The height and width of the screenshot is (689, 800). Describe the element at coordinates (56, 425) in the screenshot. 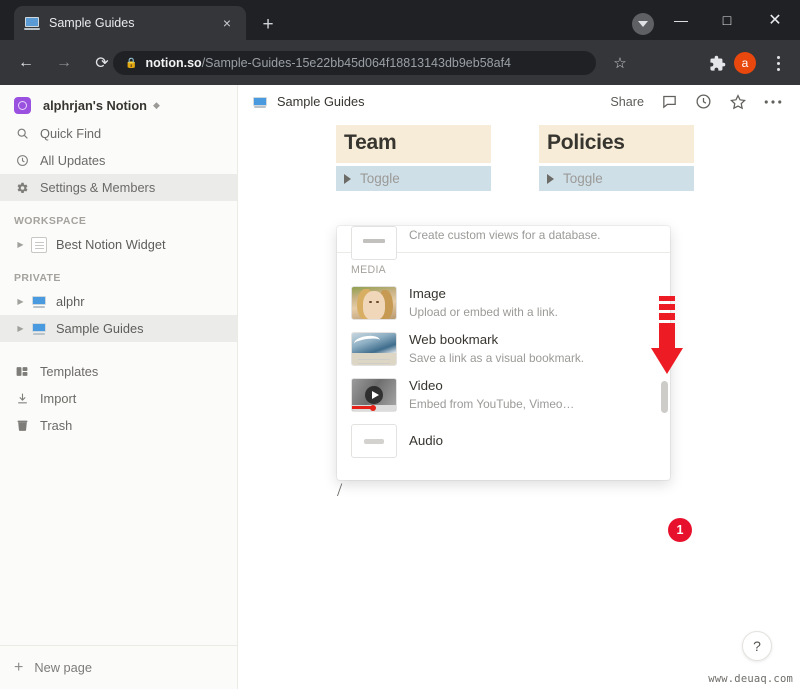

I see `sidebar-item-label: Trash` at that location.